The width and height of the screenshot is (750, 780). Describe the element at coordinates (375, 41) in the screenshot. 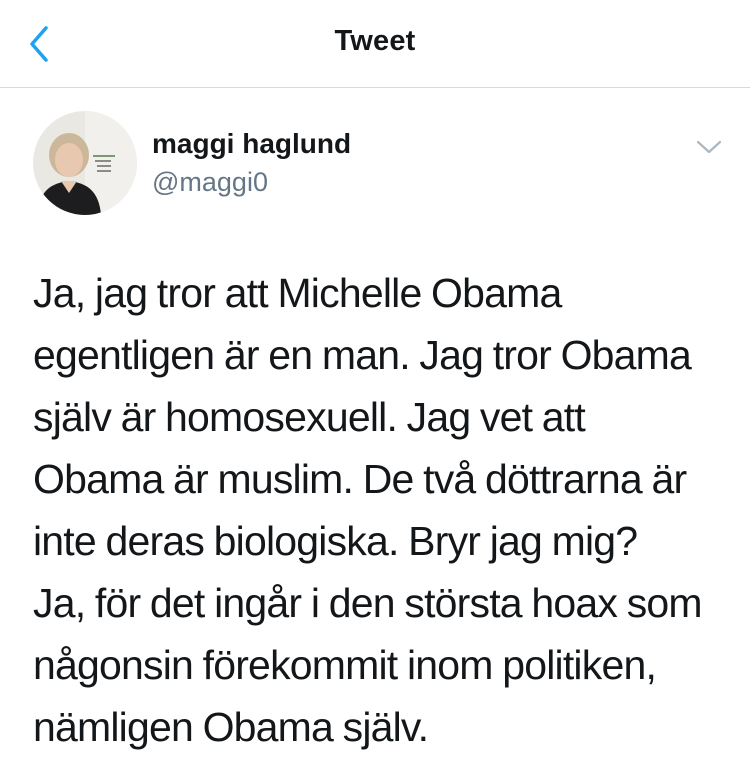

I see `page-title: Tweet` at that location.